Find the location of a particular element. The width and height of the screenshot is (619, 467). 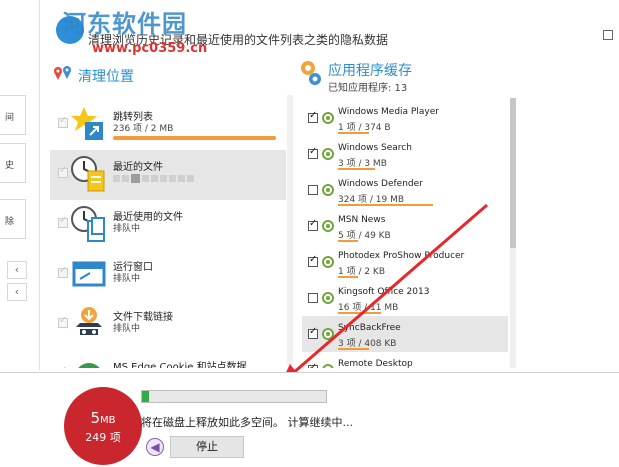

space-summary-circle: 5MB 249 项 is located at coordinates (103, 426).